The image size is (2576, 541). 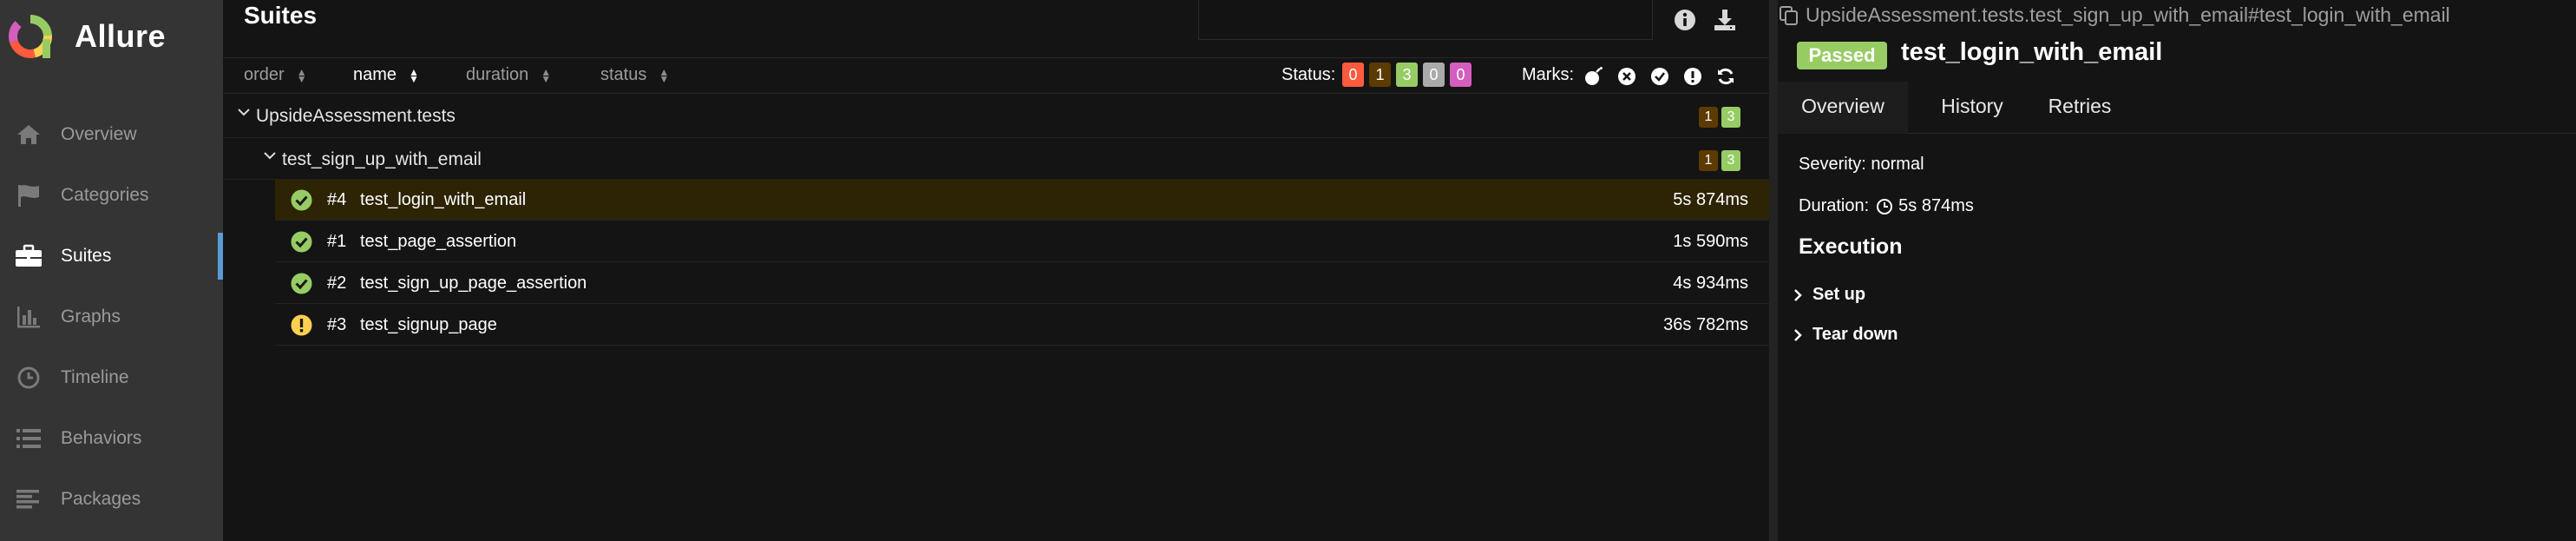 What do you see at coordinates (1380, 75) in the screenshot?
I see `status-broken-count: 1` at bounding box center [1380, 75].